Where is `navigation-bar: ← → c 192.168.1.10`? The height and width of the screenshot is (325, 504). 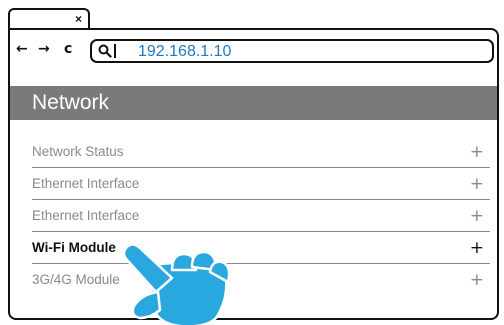 navigation-bar: ← → c 192.168.1.10 is located at coordinates (253, 53).